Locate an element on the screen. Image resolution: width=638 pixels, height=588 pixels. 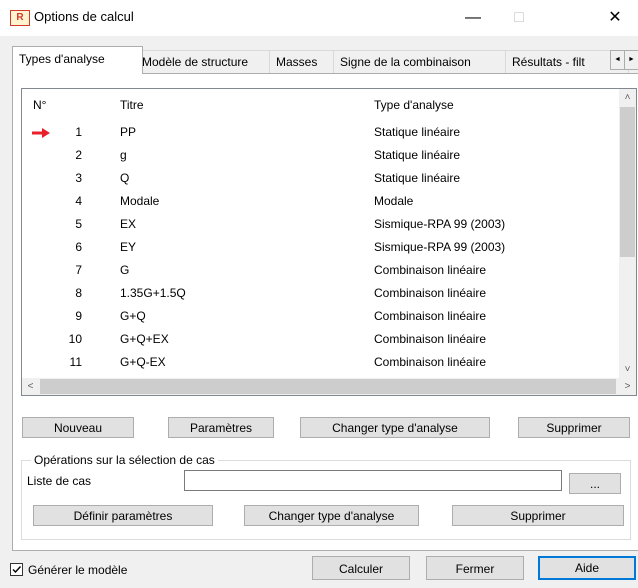
row-number: 2 is located at coordinates (78, 155).